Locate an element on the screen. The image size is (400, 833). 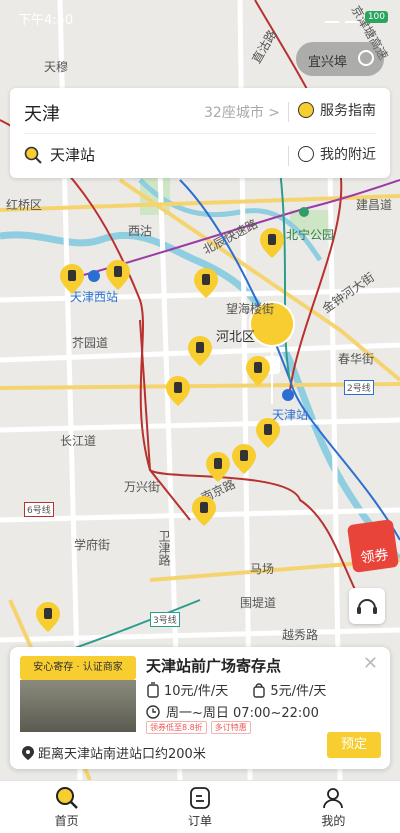
book-button: 预定 is located at coordinates (354, 745).